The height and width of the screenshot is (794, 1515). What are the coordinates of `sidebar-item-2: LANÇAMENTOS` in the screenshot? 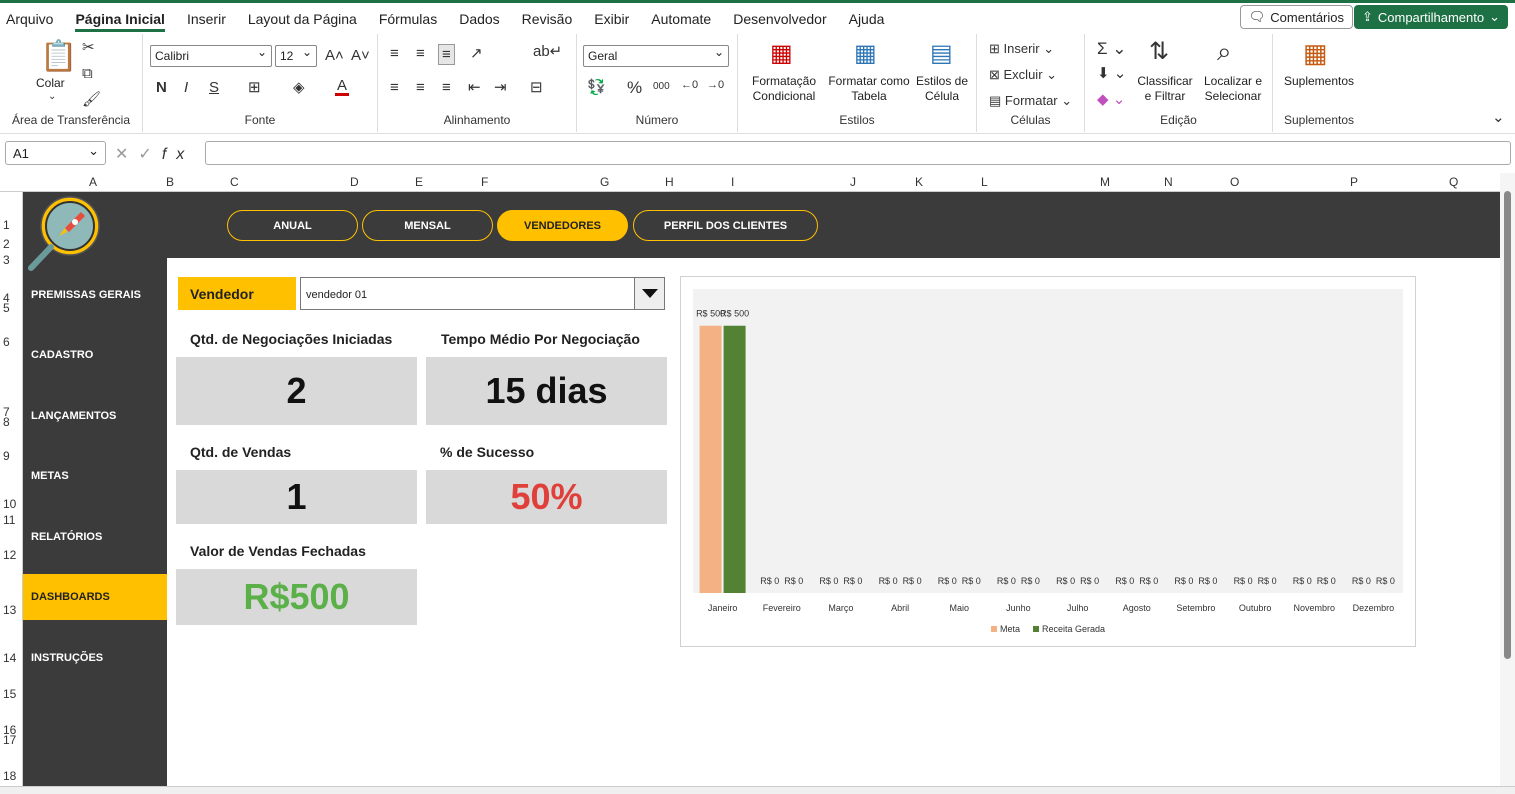 It's located at (95, 416).